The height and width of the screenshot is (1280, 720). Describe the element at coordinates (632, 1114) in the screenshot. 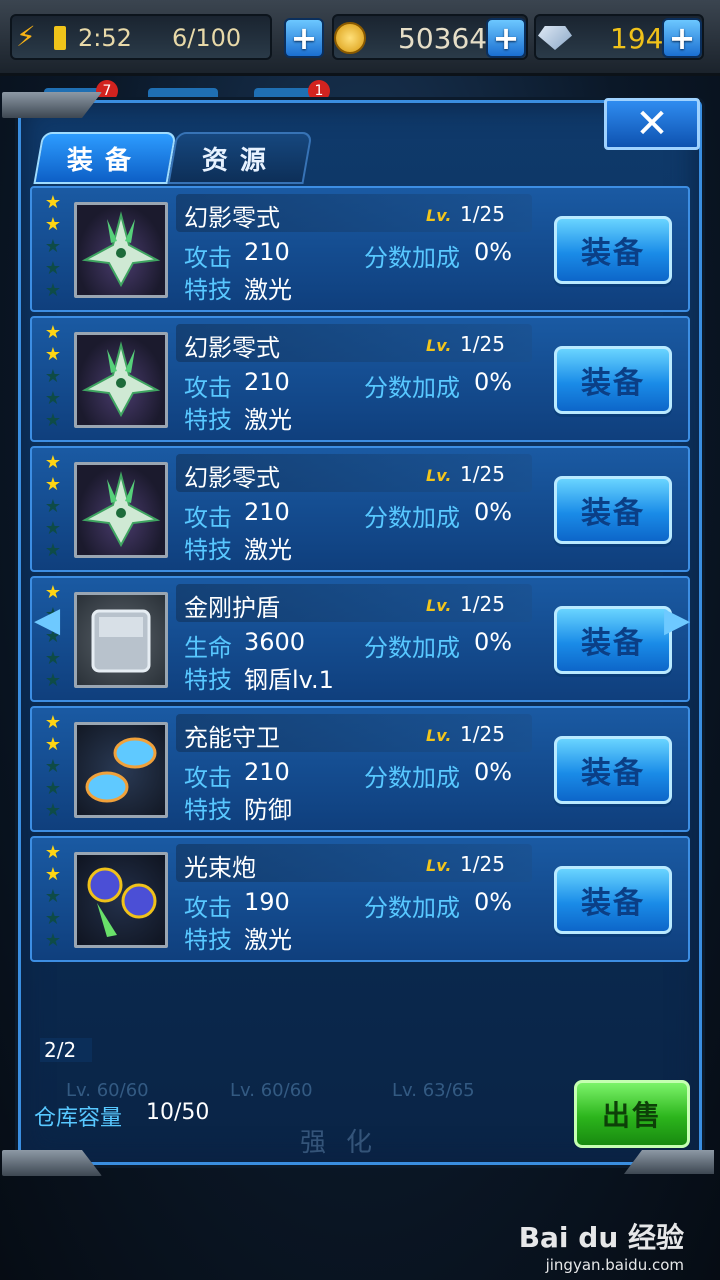

I see `sell-button: 出售` at that location.